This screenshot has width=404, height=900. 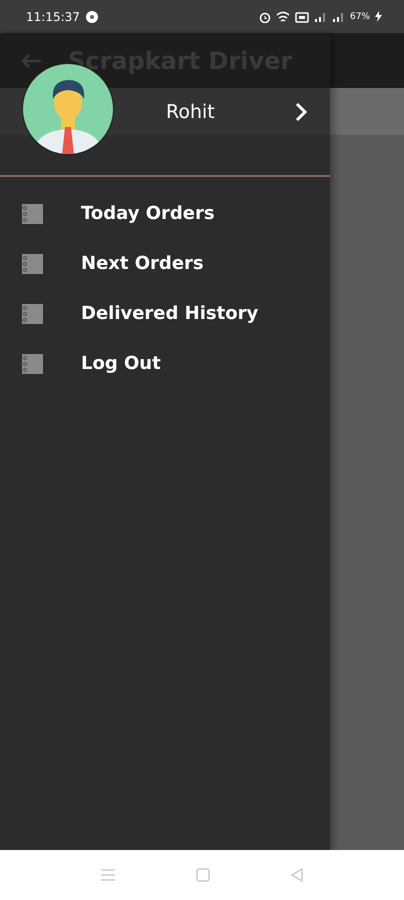 What do you see at coordinates (283, 16) in the screenshot?
I see `wifi-icon` at bounding box center [283, 16].